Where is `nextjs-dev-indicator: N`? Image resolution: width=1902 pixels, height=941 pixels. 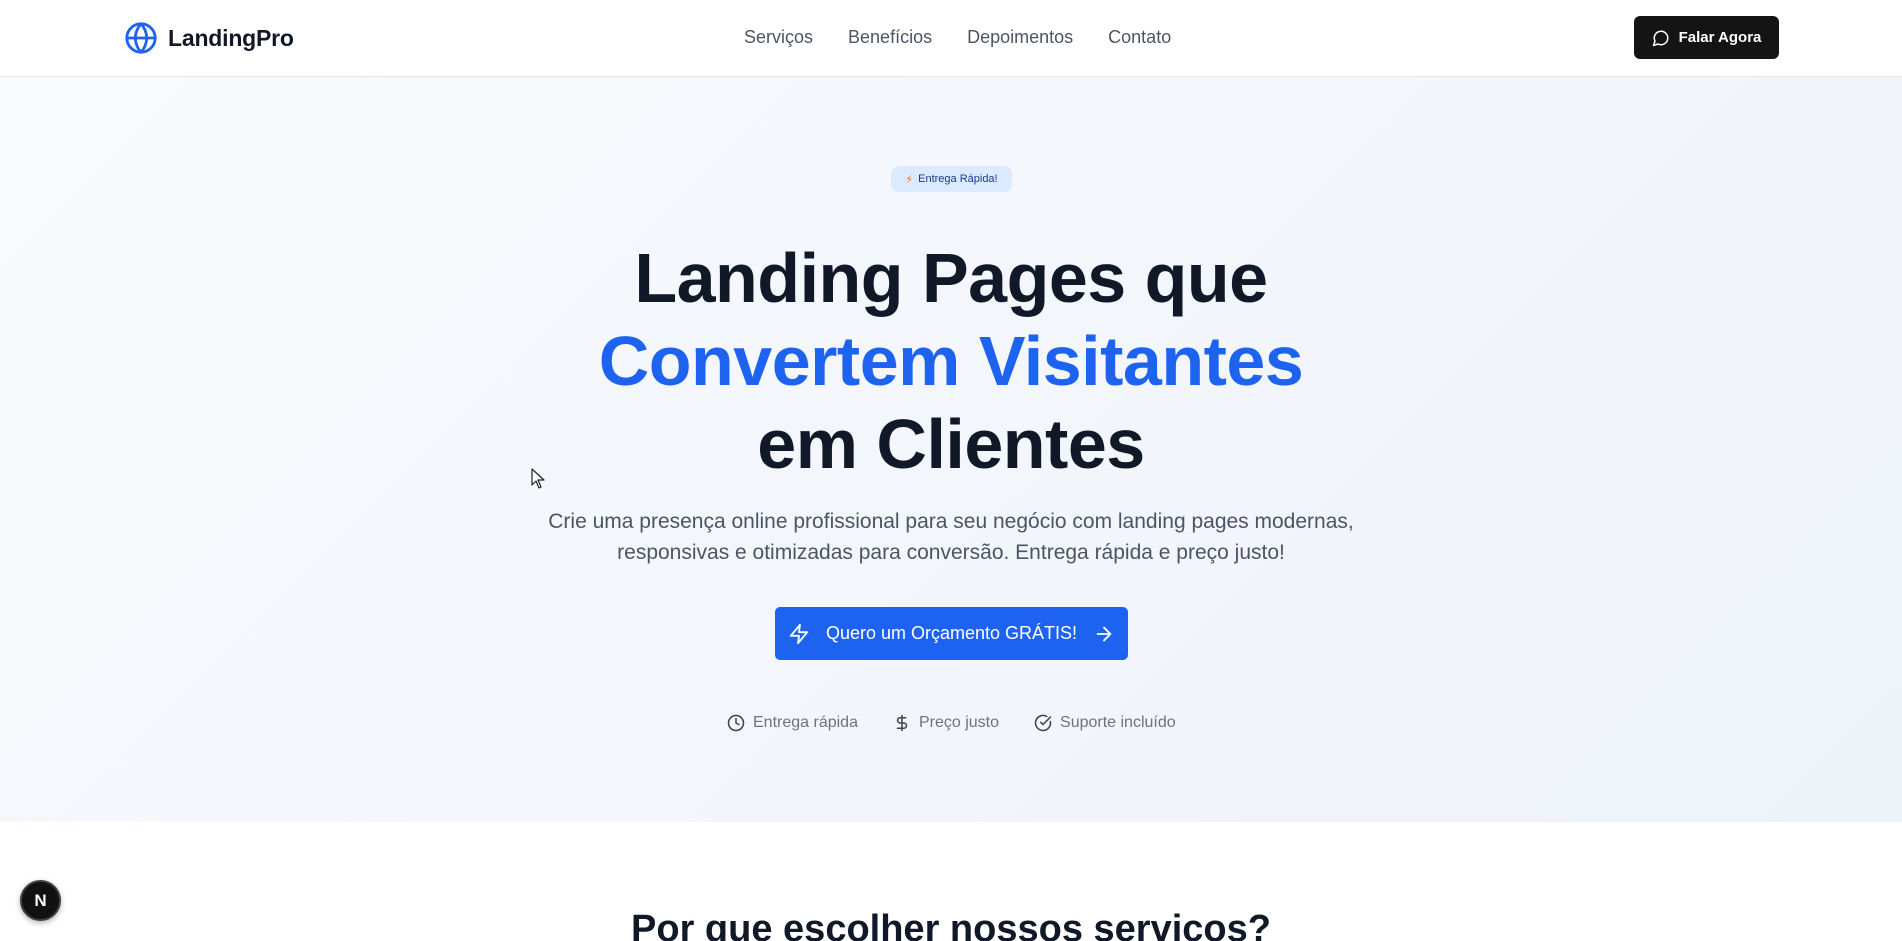 nextjs-dev-indicator: N is located at coordinates (40, 900).